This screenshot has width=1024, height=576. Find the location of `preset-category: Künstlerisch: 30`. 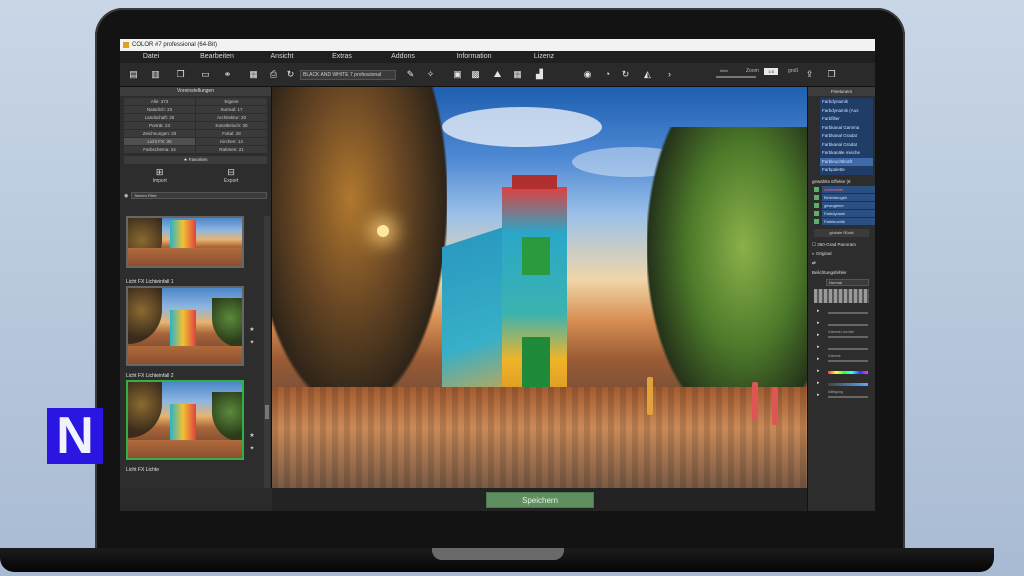

preset-category: Künstlerisch: 30 is located at coordinates (231, 125).